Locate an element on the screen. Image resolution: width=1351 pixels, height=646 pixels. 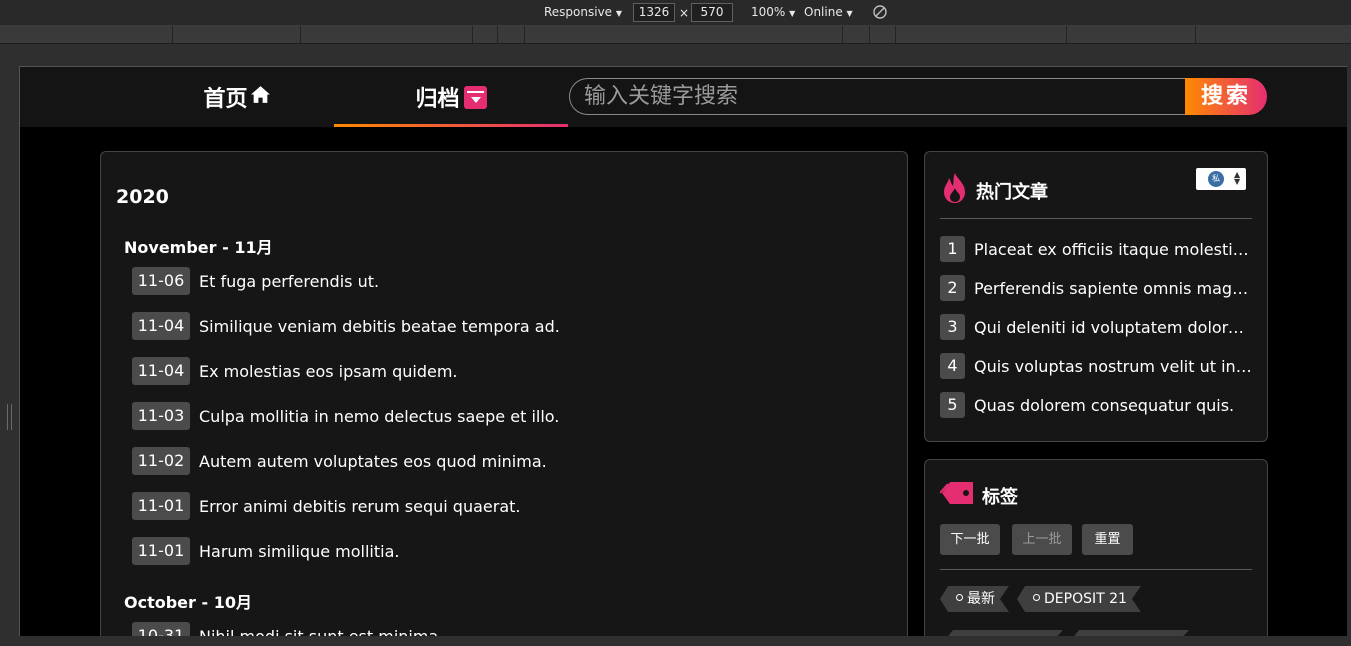
devtools-bottom-bar is located at coordinates (675, 641).